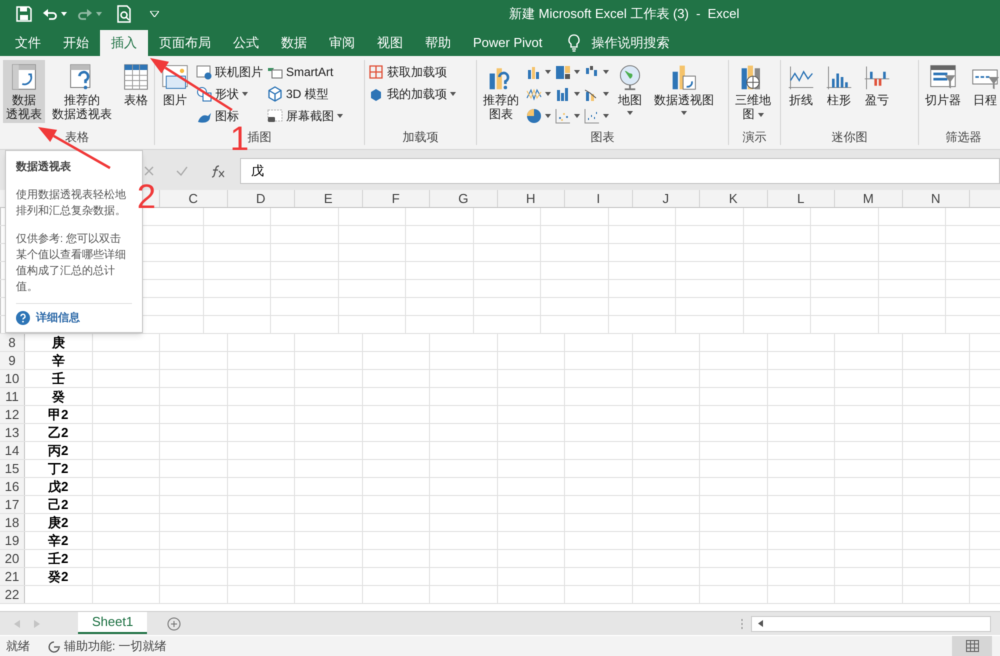  What do you see at coordinates (12, 486) in the screenshot?
I see `row-header: 16` at bounding box center [12, 486].